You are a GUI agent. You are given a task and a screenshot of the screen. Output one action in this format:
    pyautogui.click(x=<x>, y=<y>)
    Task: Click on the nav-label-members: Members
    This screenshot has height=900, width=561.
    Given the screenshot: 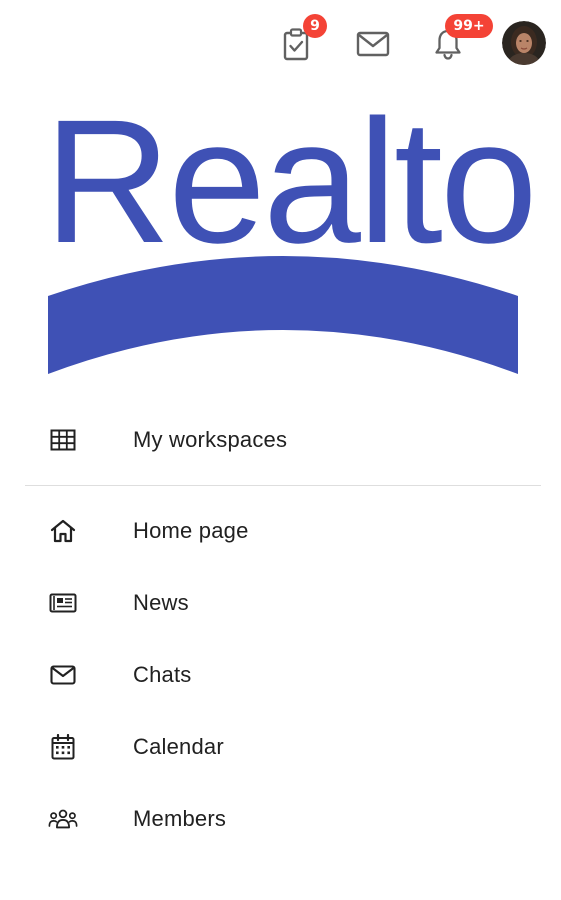 What is the action you would take?
    pyautogui.click(x=180, y=818)
    